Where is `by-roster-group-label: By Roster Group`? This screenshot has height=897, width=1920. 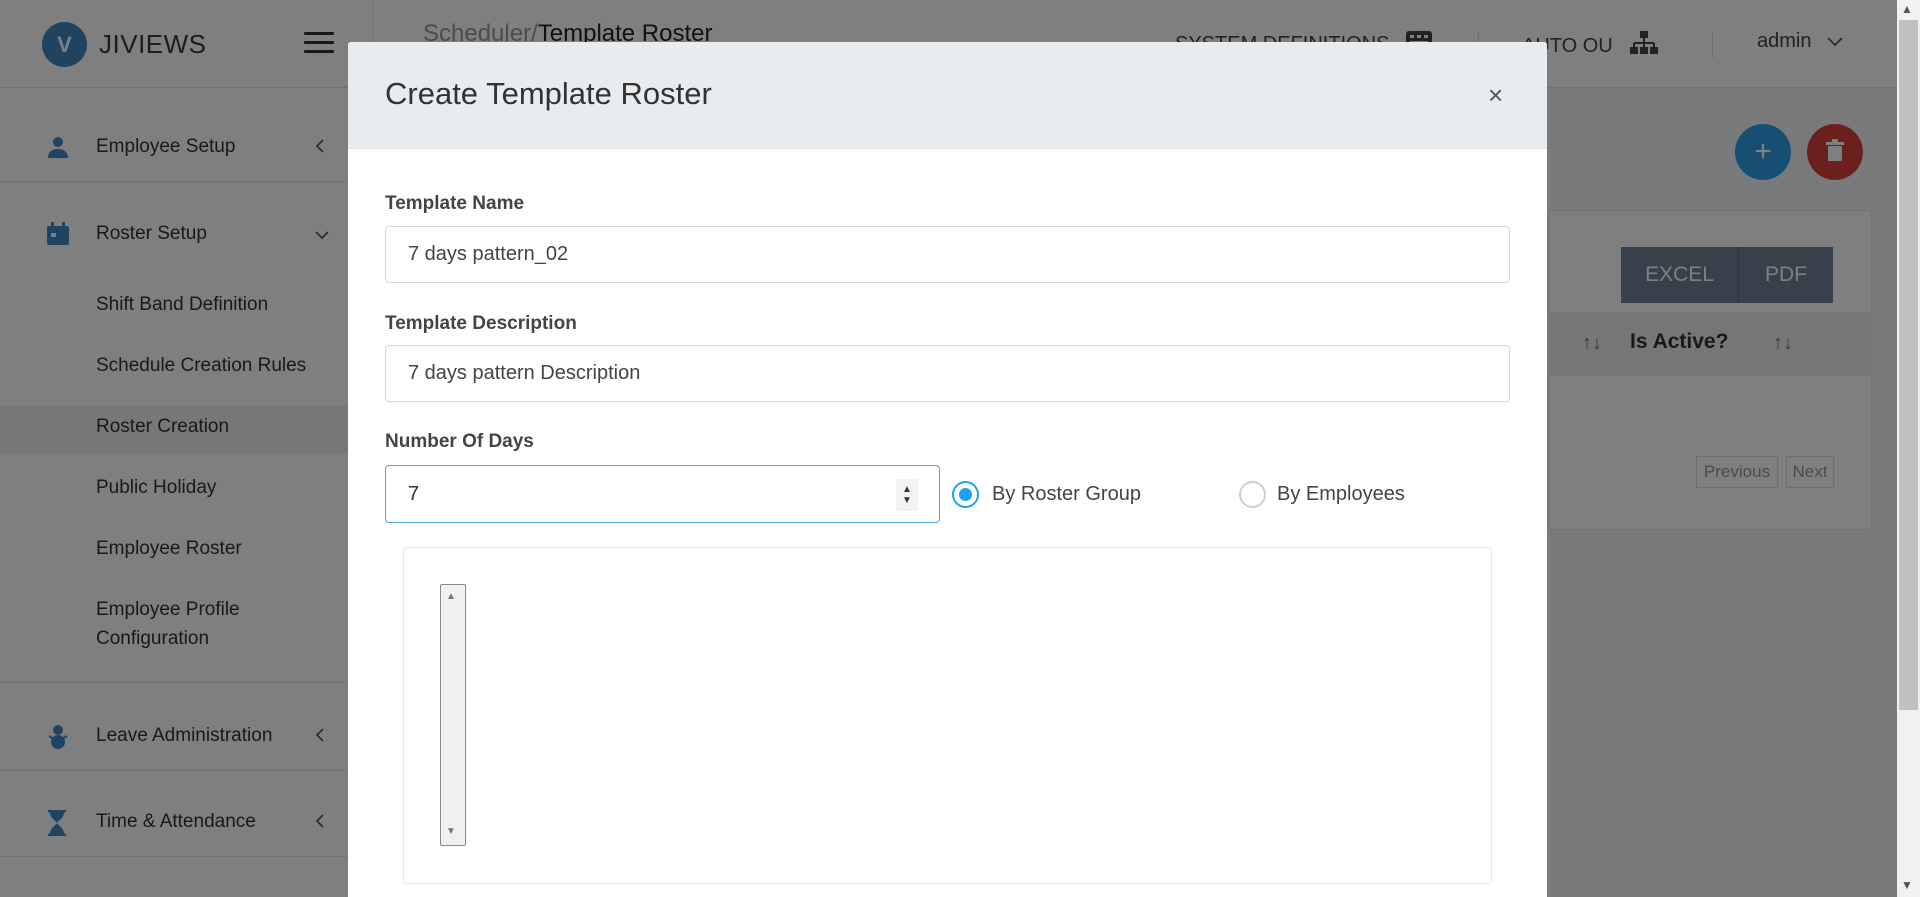 by-roster-group-label: By Roster Group is located at coordinates (1066, 494).